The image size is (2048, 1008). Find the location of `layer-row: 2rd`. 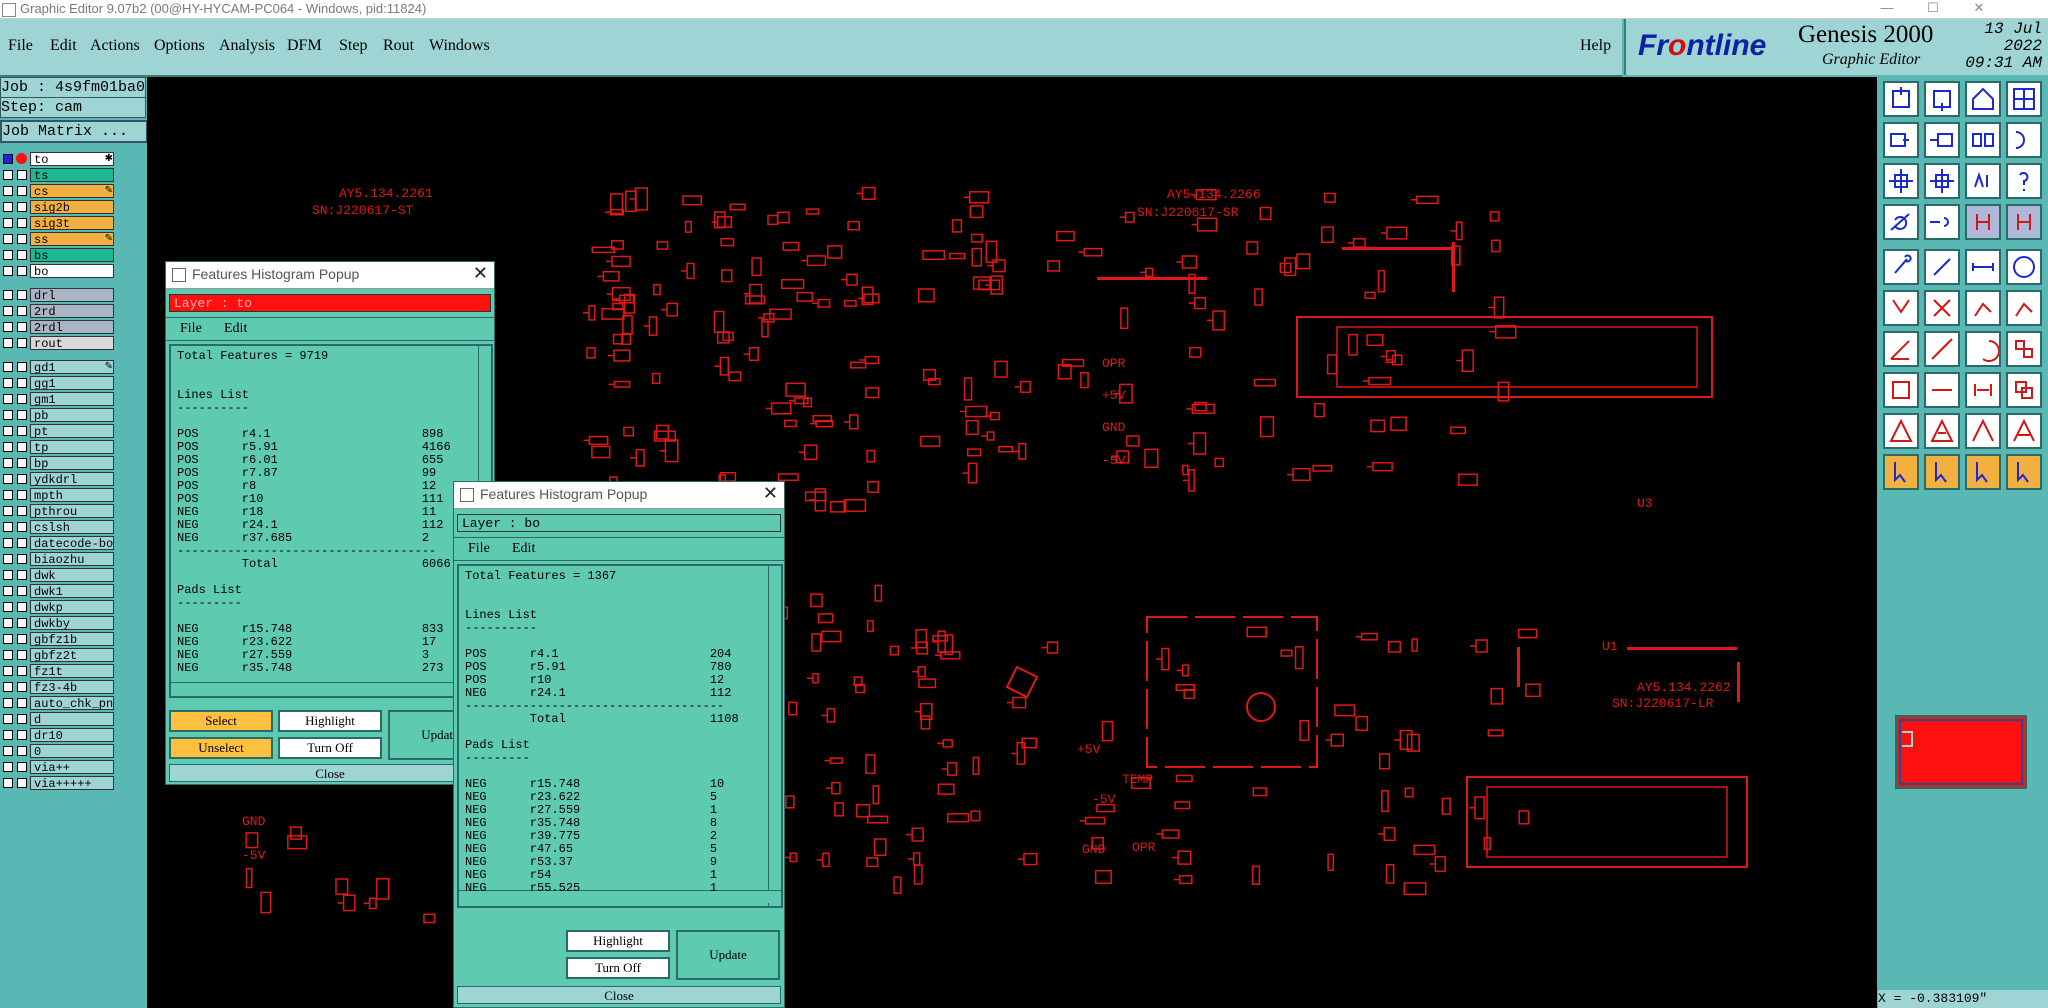

layer-row: 2rd is located at coordinates (58, 311).